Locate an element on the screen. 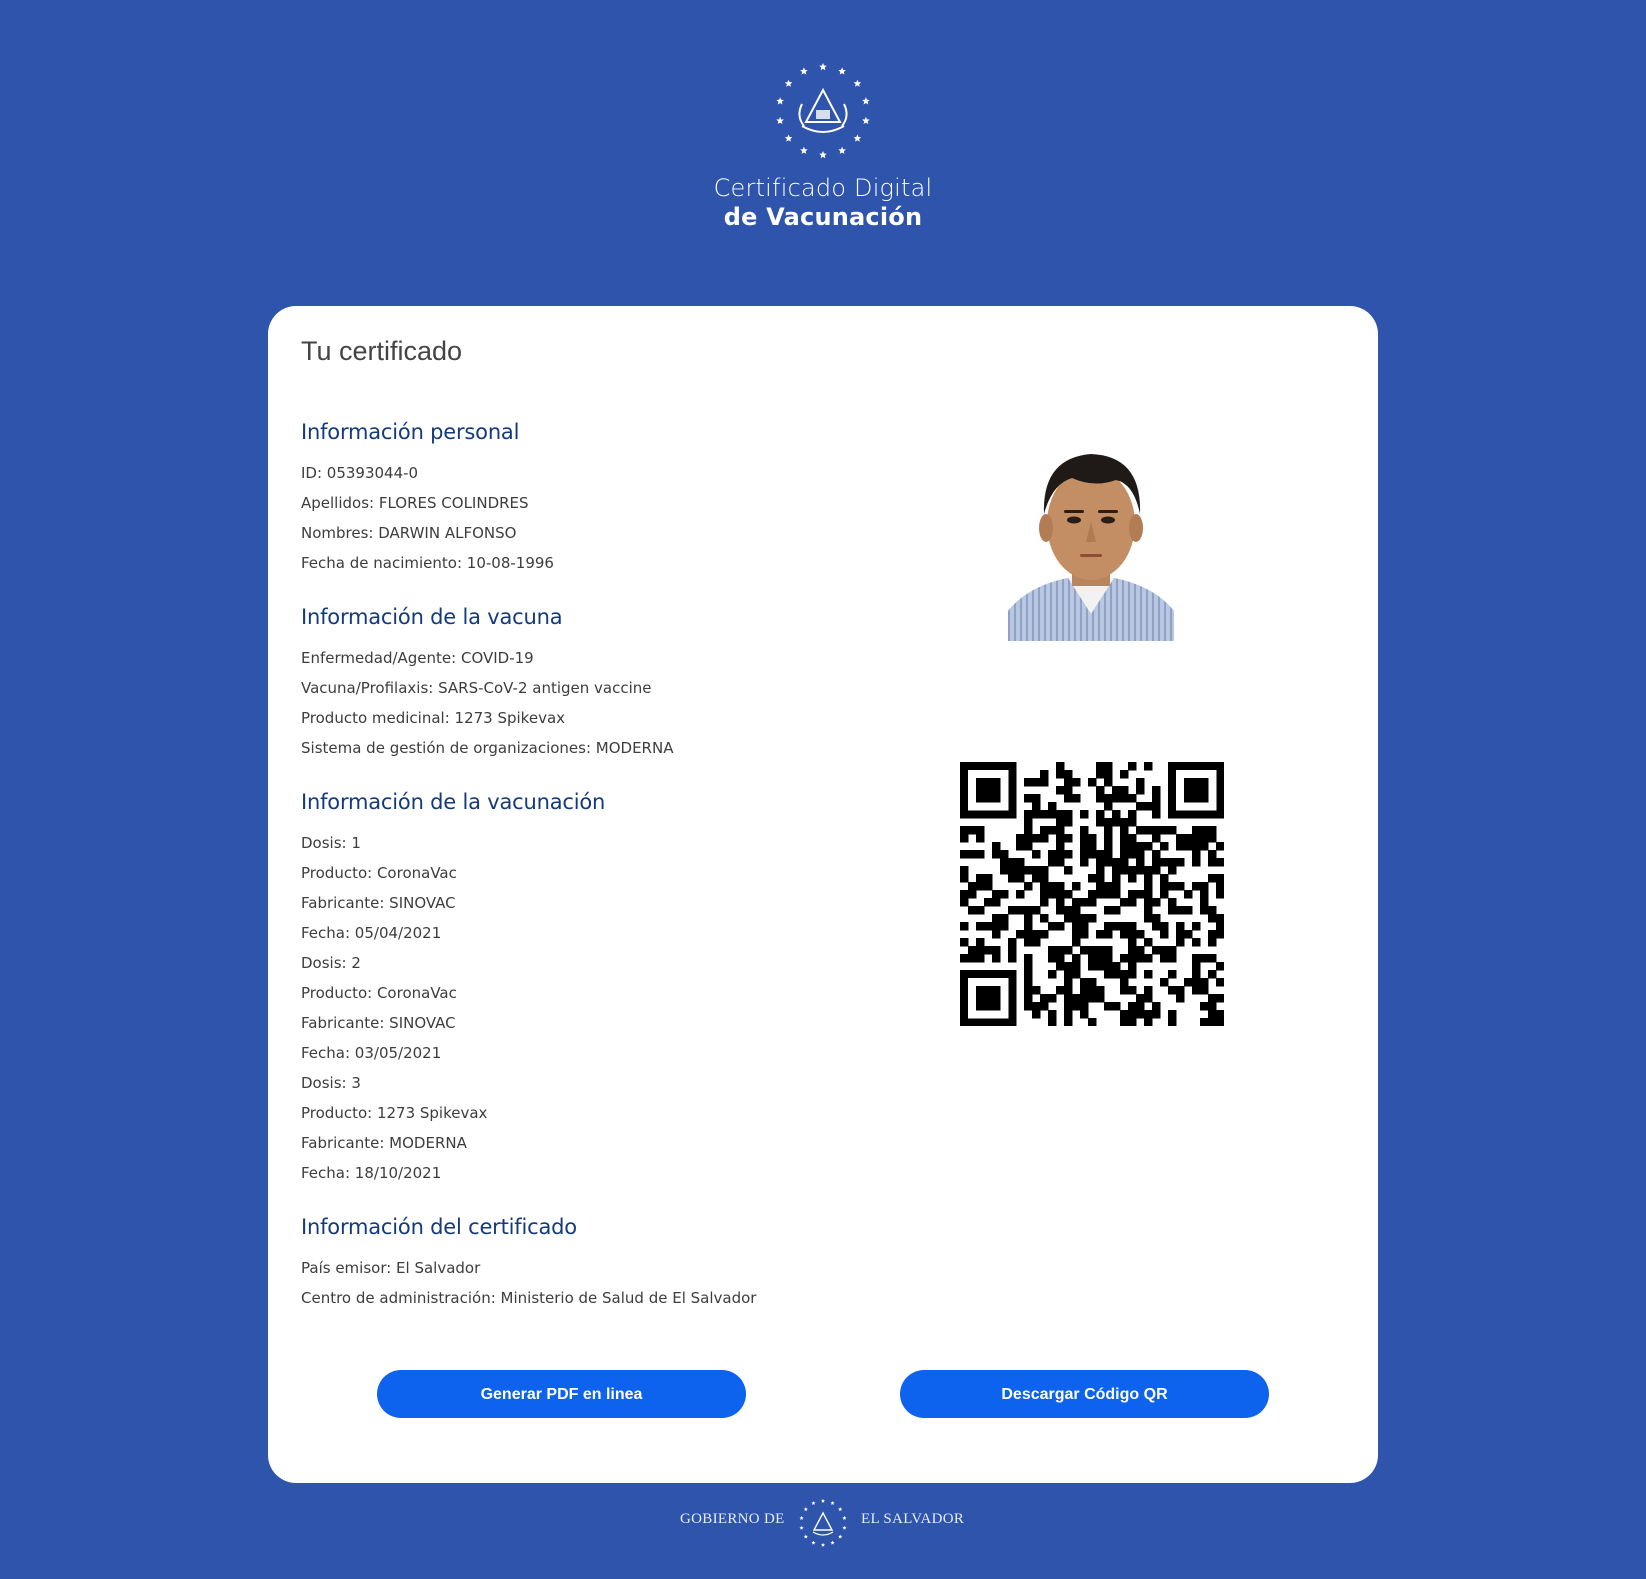  field-dosis: Dosis: 3 is located at coordinates (331, 1083).